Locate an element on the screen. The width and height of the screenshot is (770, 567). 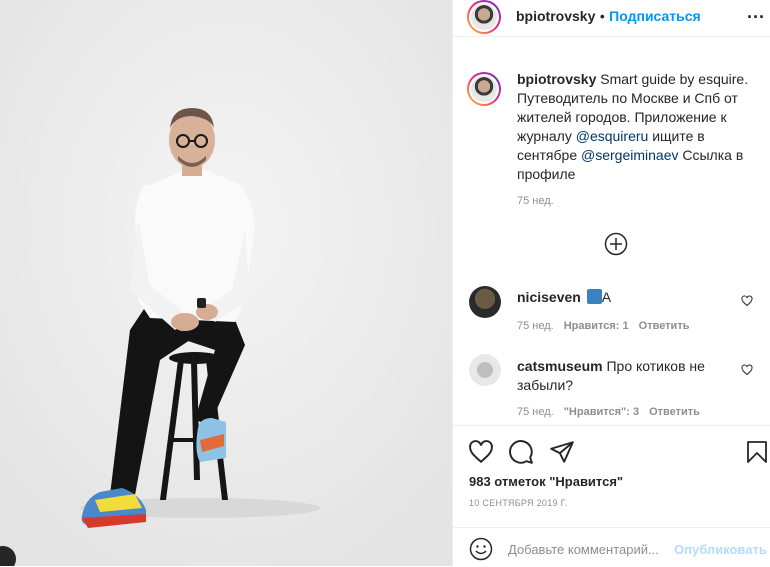
publish-button: Опубликовать is located at coordinates (720, 549).